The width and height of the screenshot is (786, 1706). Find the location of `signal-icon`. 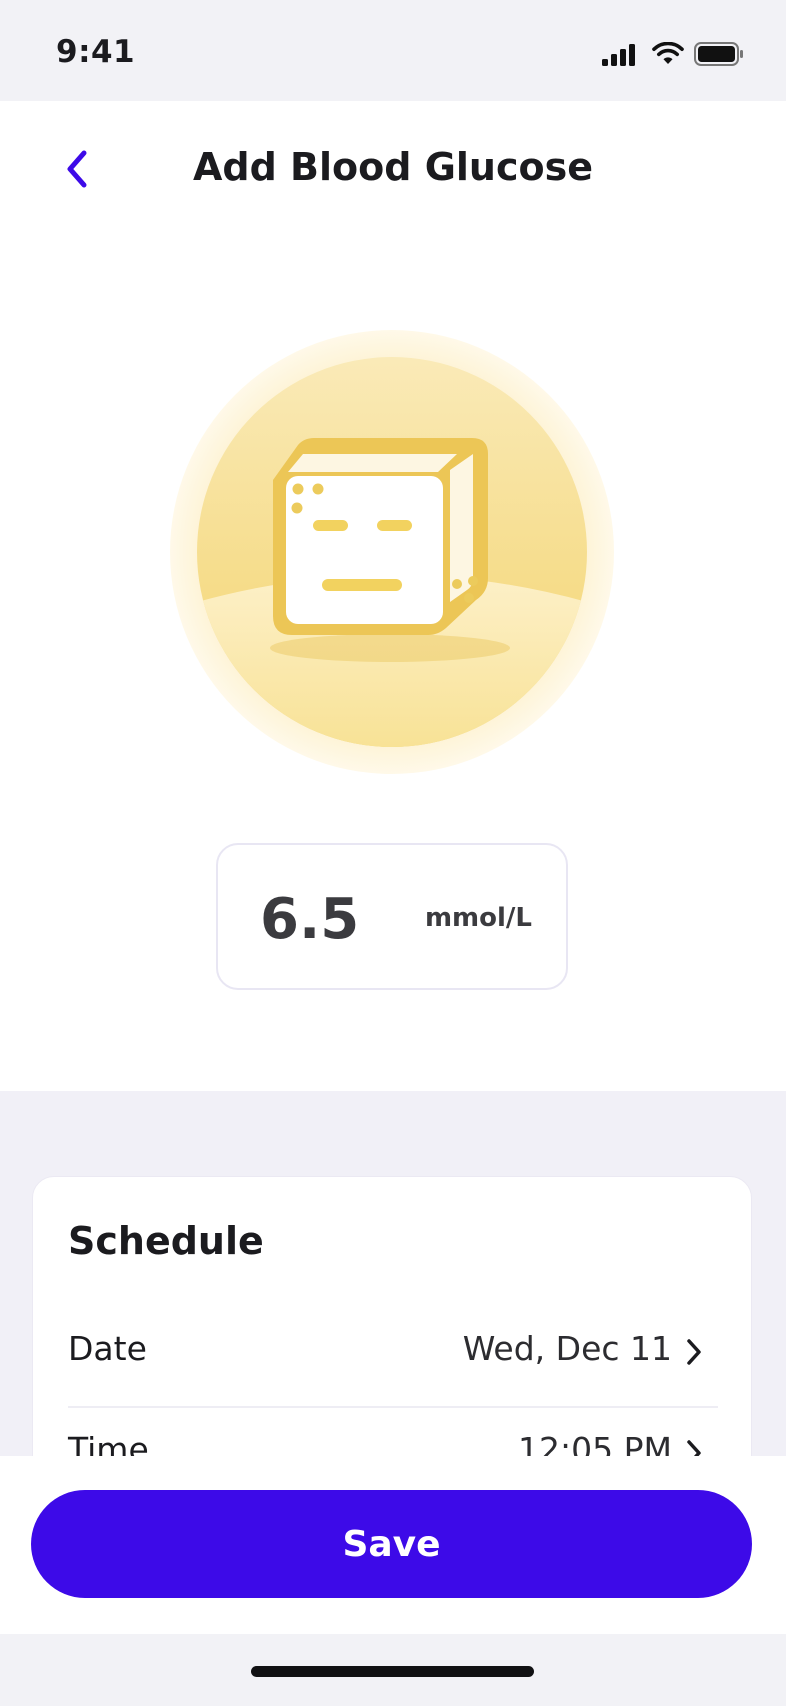

signal-icon is located at coordinates (618, 55).